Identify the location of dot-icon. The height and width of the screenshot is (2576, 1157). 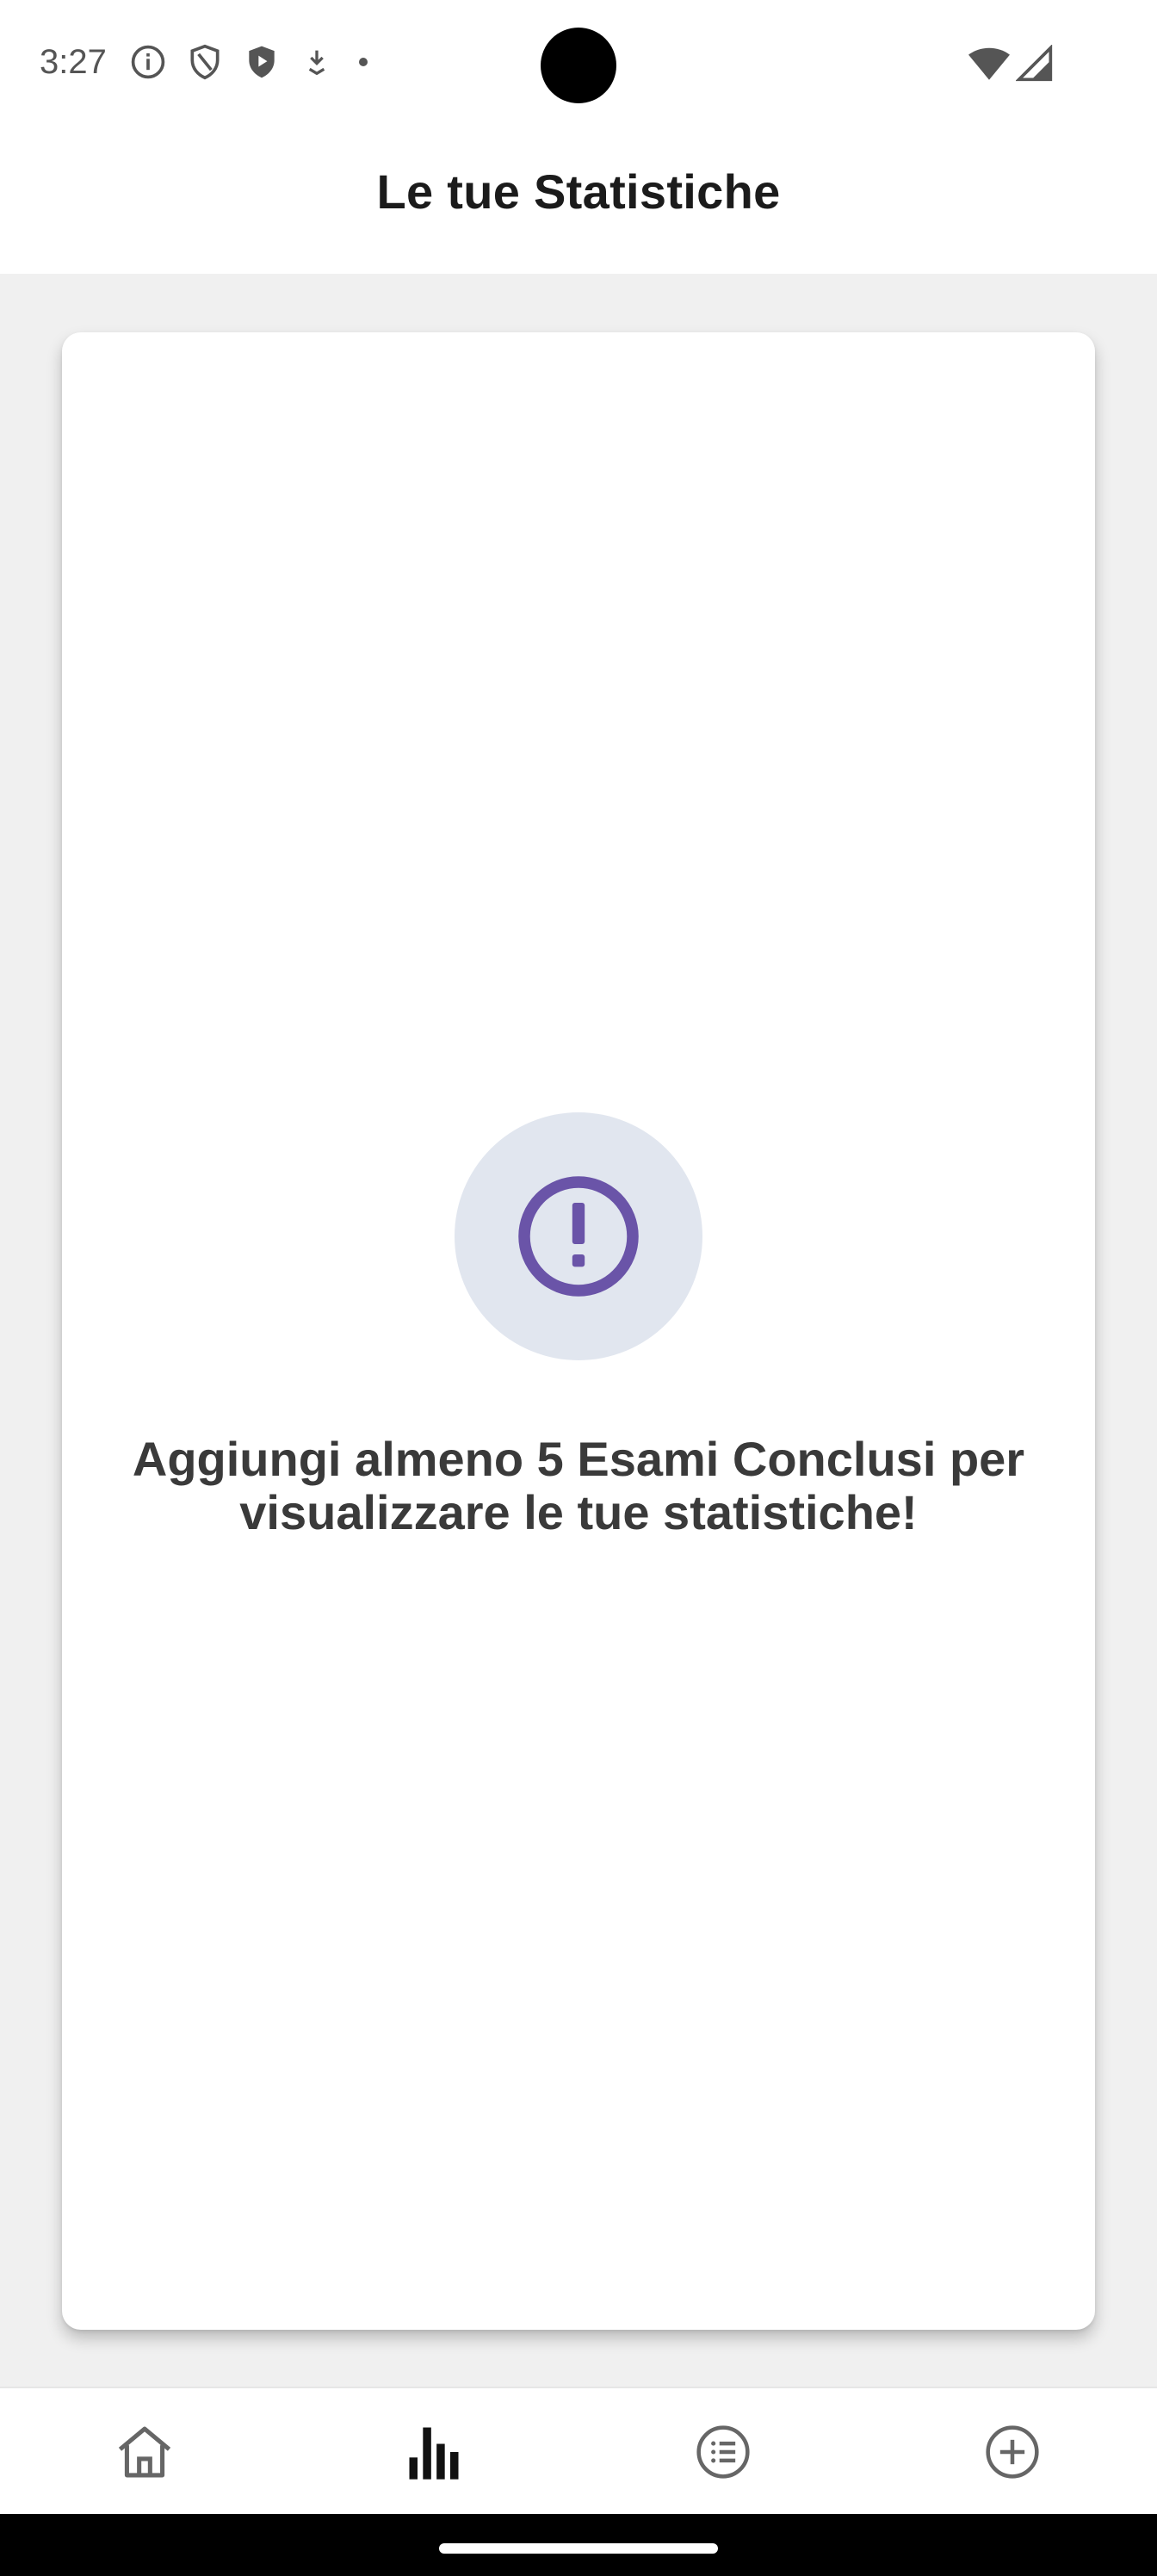
(364, 62).